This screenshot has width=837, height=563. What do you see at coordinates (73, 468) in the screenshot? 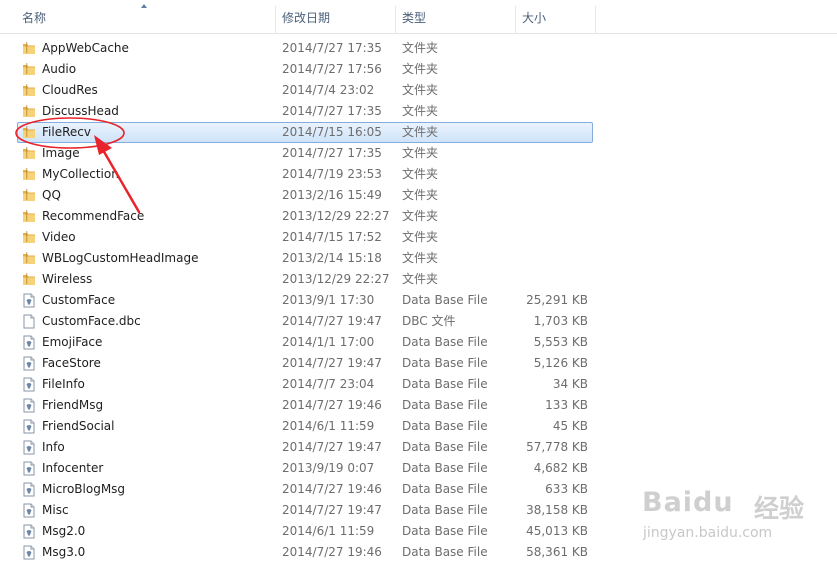
I see `file-name: Infocenter` at bounding box center [73, 468].